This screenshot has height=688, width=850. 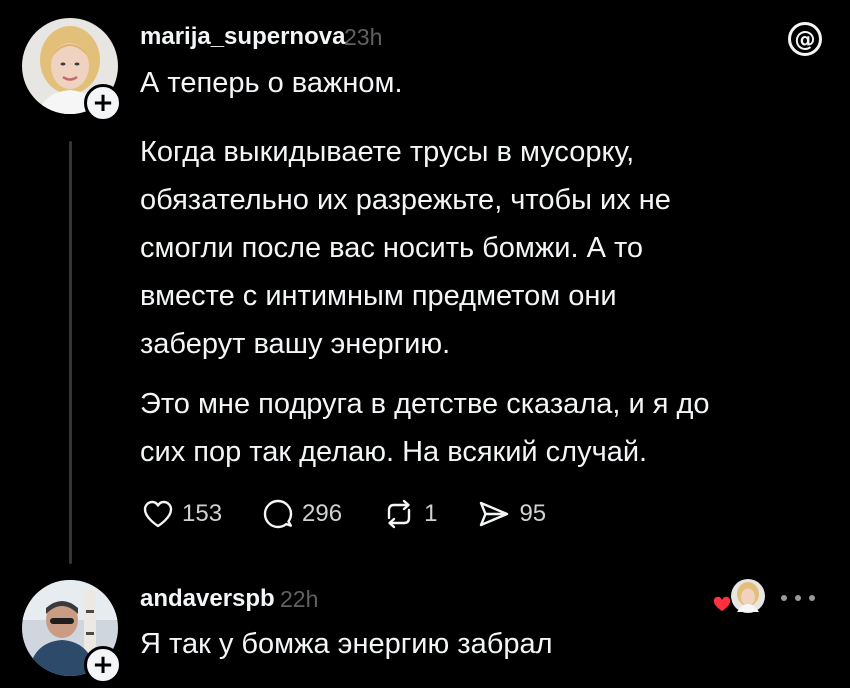 What do you see at coordinates (533, 513) in the screenshot?
I see `share-count: 95` at bounding box center [533, 513].